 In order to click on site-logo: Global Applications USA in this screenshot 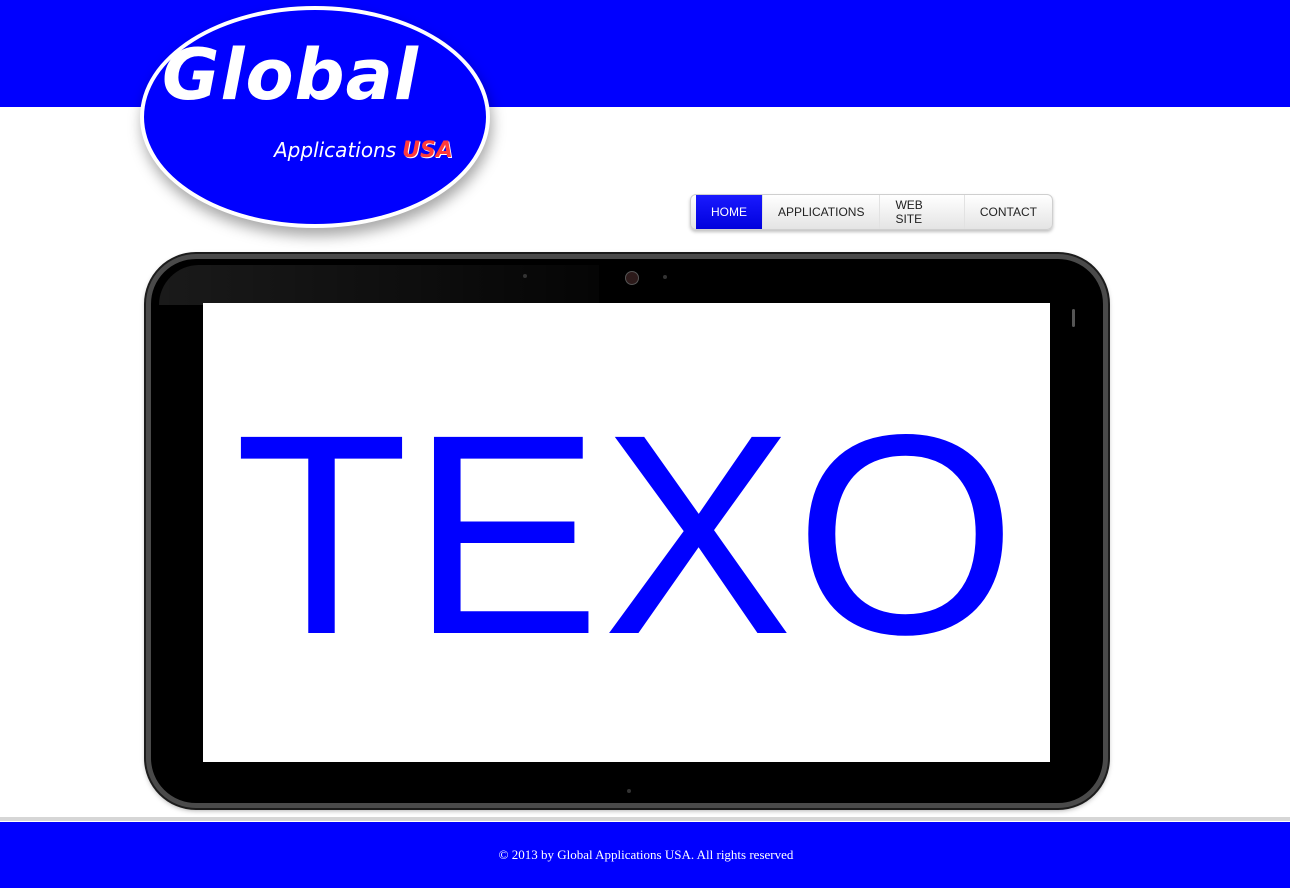, I will do `click(315, 117)`.